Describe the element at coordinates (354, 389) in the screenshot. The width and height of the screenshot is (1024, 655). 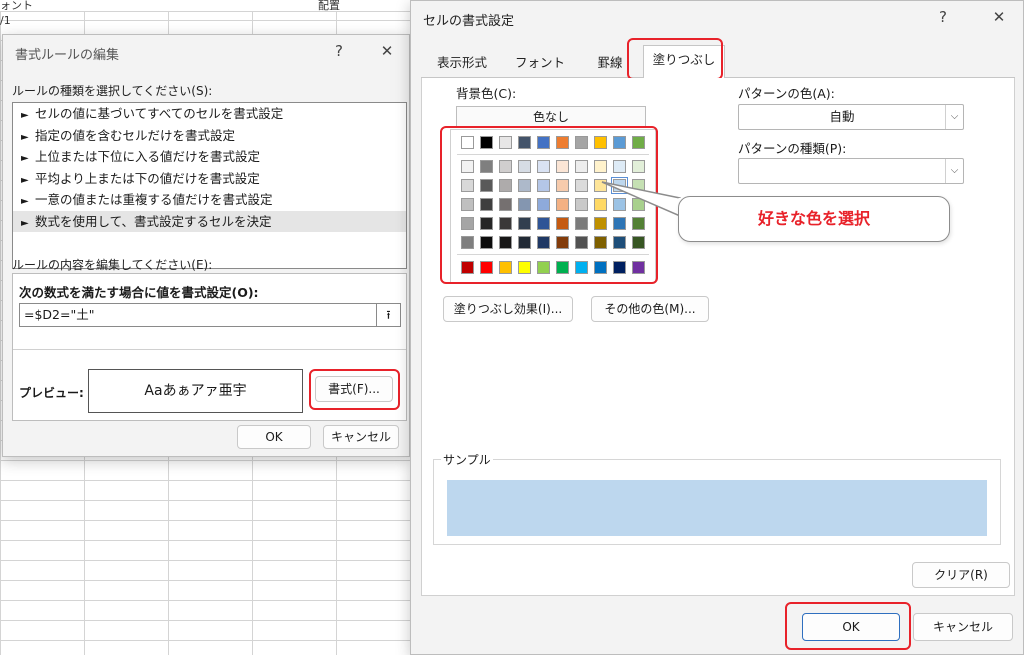
I see `format-button-highlight` at that location.